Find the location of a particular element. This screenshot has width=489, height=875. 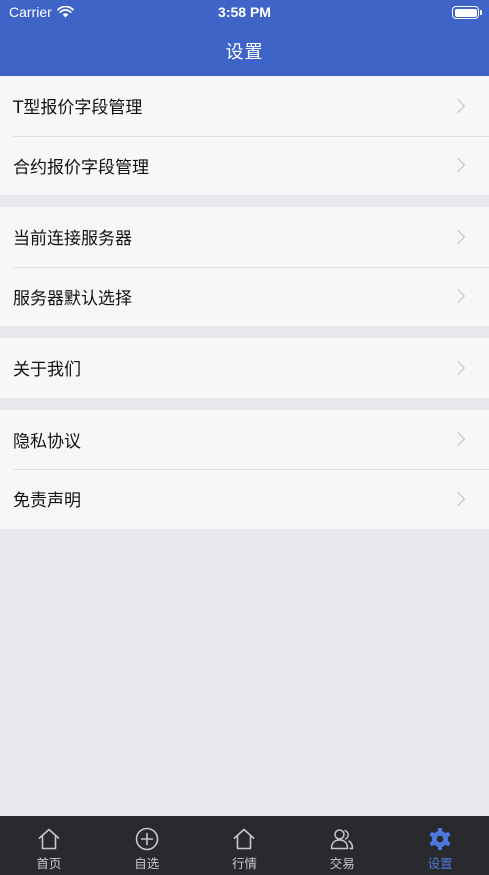

battery-level is located at coordinates (465, 12).